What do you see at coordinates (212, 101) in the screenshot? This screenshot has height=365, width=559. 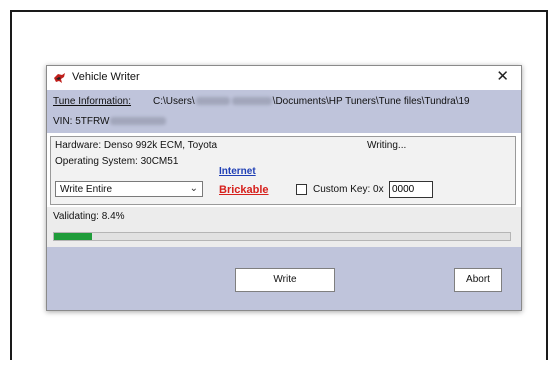 I see `redacted-username` at bounding box center [212, 101].